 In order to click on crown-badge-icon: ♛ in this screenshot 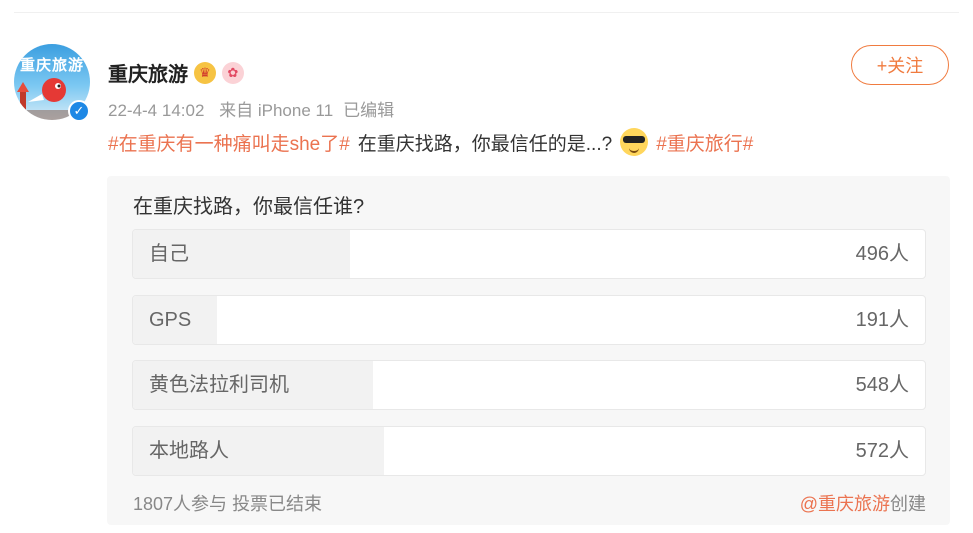, I will do `click(205, 72)`.